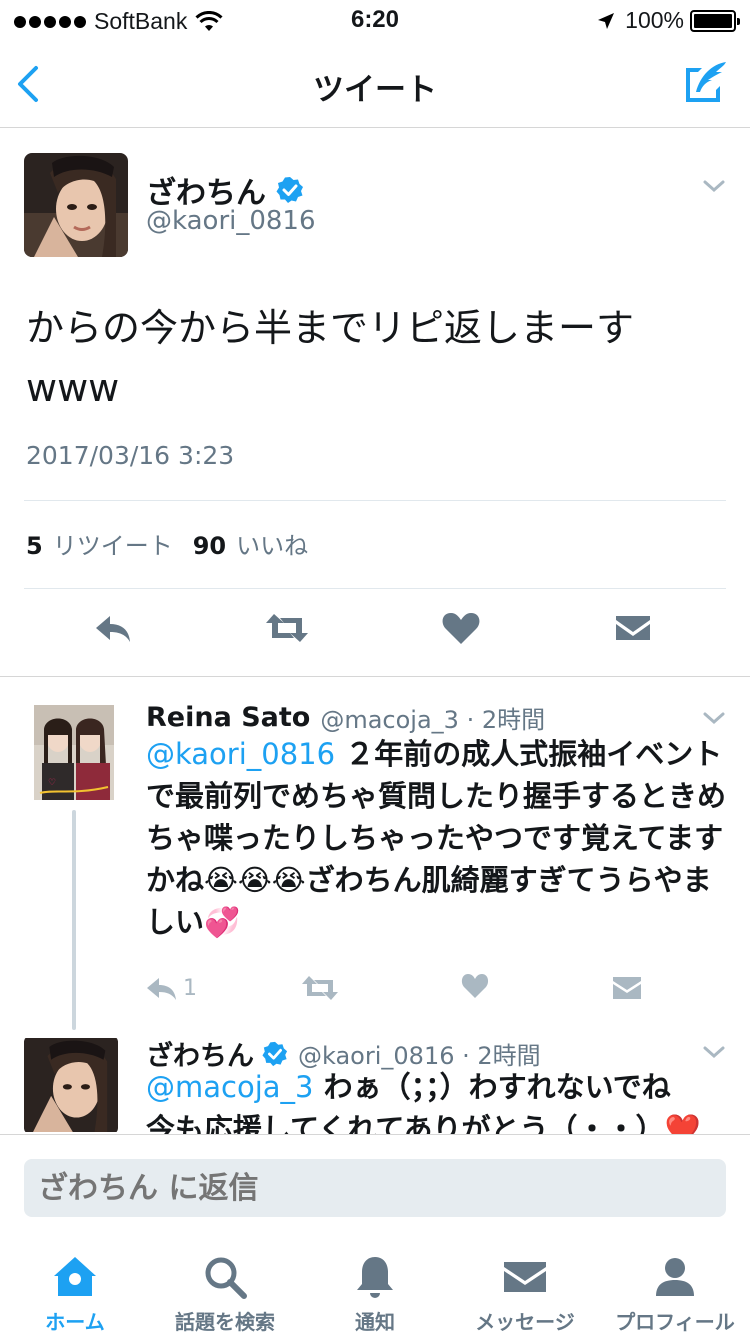 This screenshot has width=750, height=1334. I want to click on avatar-photo: ♡, so click(74, 752).